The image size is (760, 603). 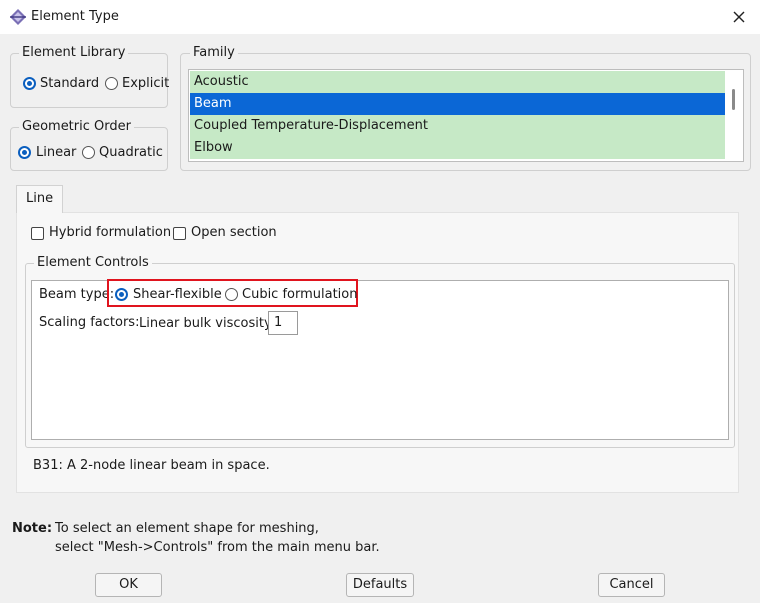 What do you see at coordinates (29, 83) in the screenshot?
I see `standard-radio` at bounding box center [29, 83].